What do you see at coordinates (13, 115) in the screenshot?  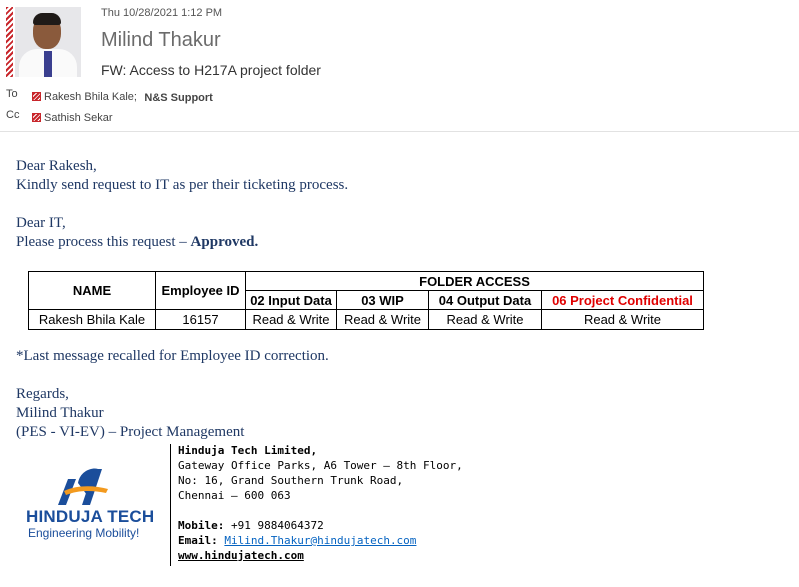 I see `cc-label: Cc` at bounding box center [13, 115].